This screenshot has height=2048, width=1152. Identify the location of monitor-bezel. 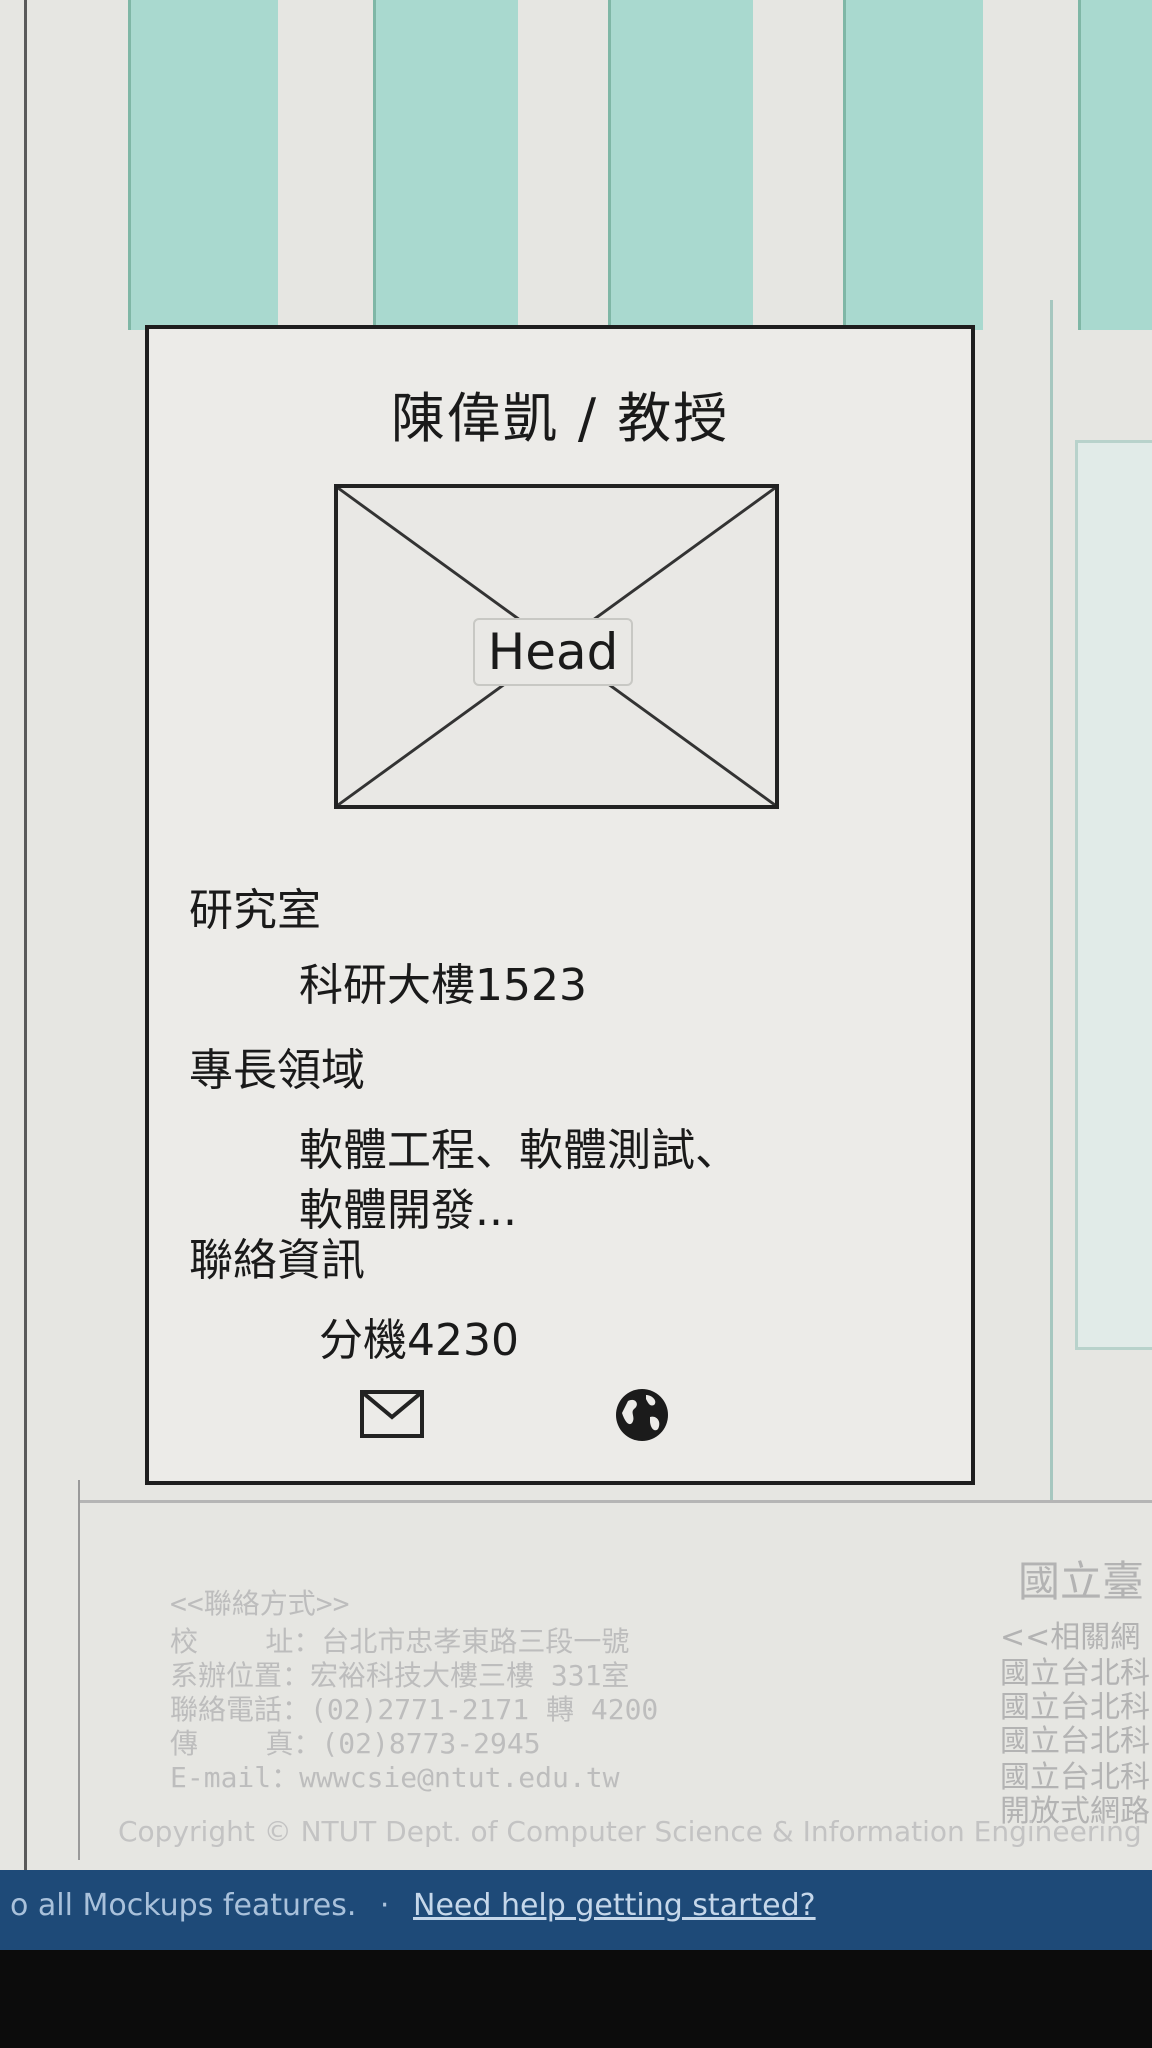
(576, 1999).